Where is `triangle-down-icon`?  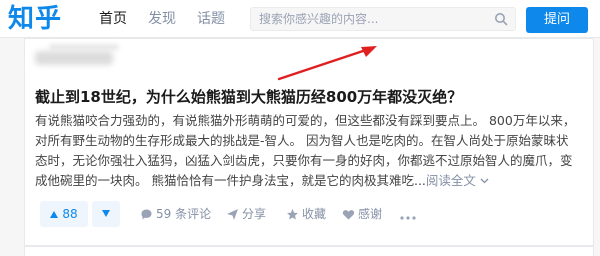
triangle-down-icon is located at coordinates (106, 213).